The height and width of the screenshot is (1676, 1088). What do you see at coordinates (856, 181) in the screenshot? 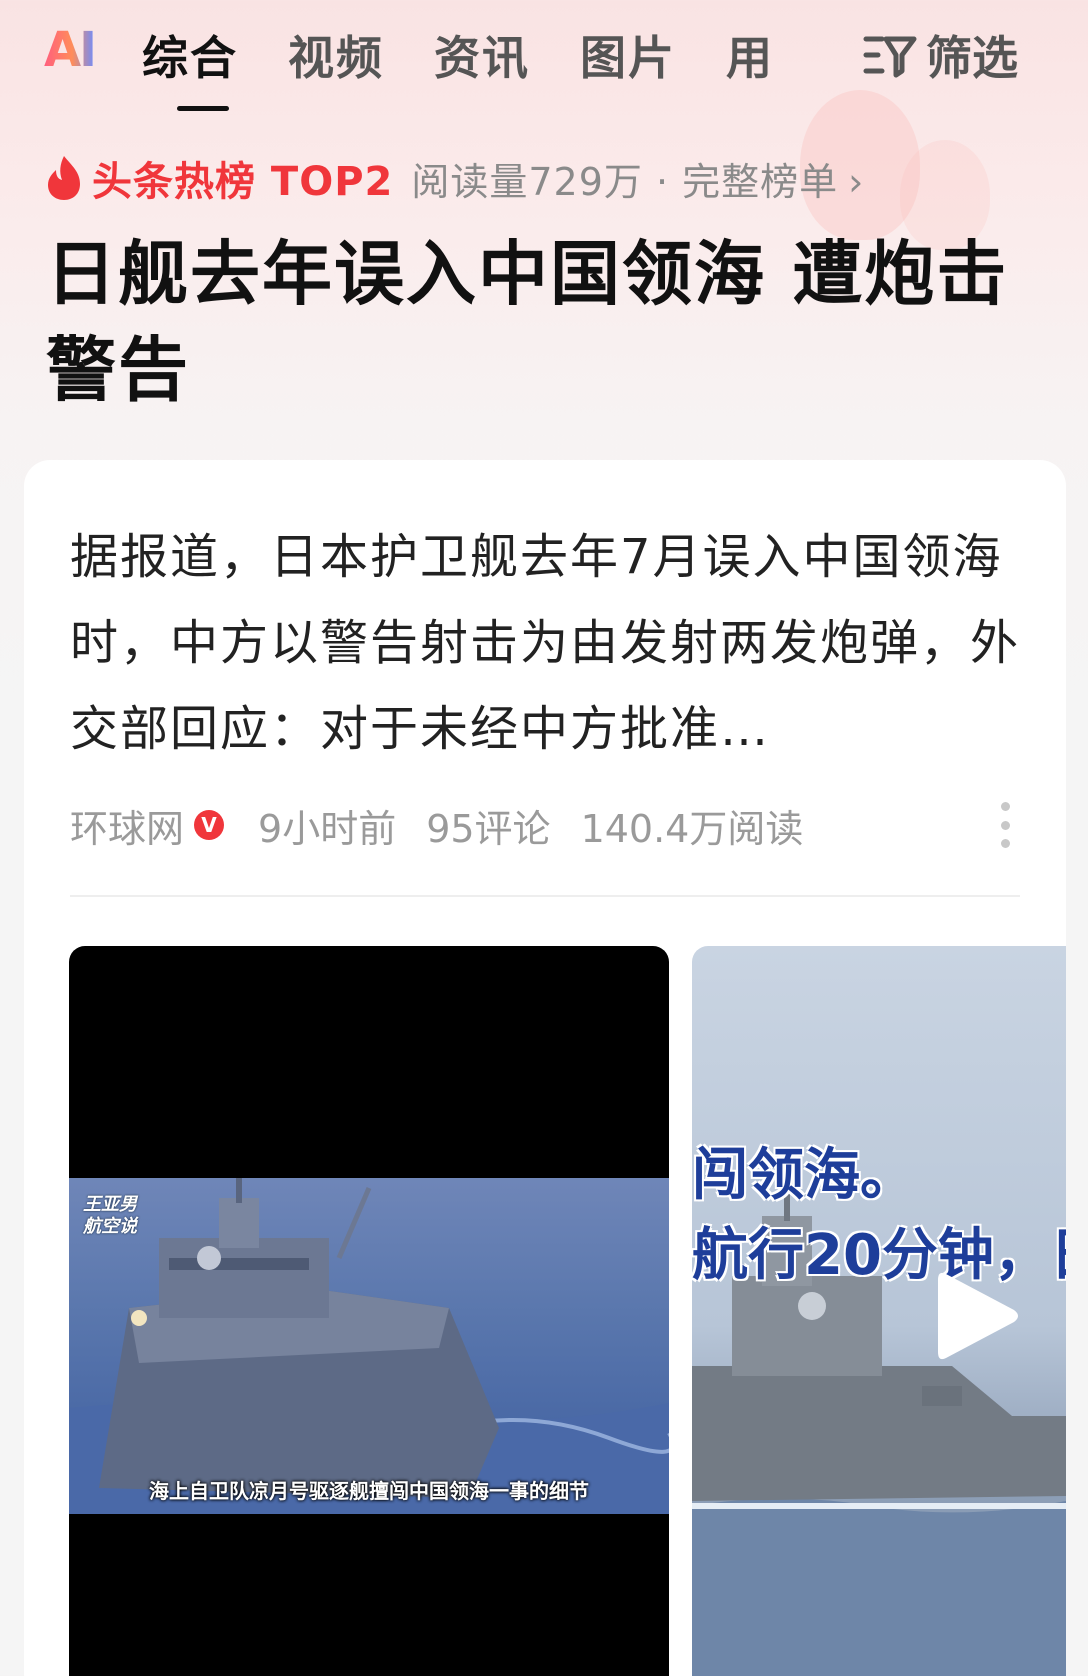
I see `chevron-right-icon: ›` at bounding box center [856, 181].